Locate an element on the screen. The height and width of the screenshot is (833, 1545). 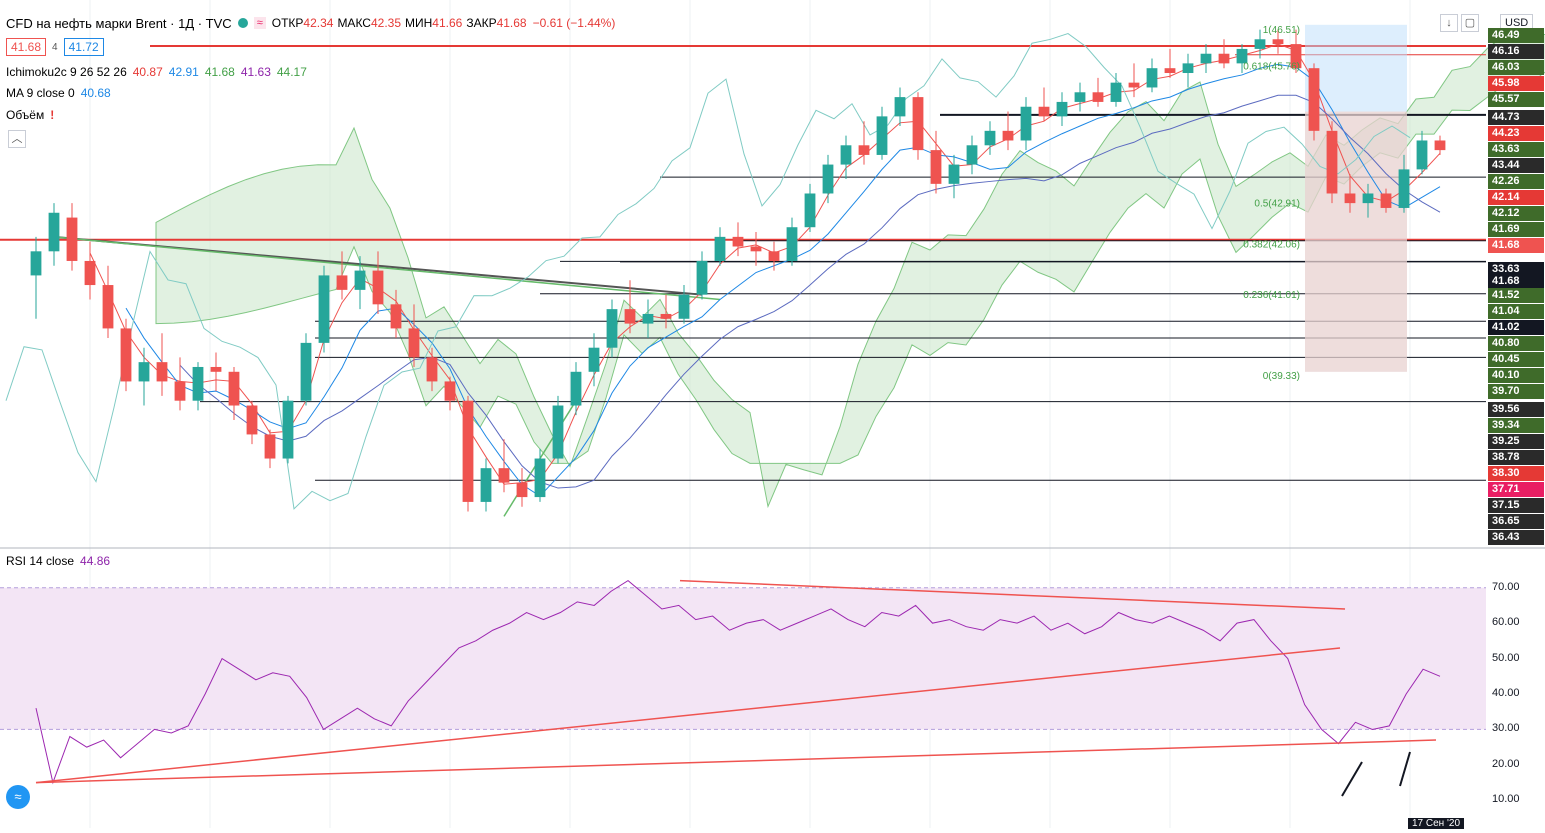
price-axis-label: 36.65 is located at coordinates (1516, 521).